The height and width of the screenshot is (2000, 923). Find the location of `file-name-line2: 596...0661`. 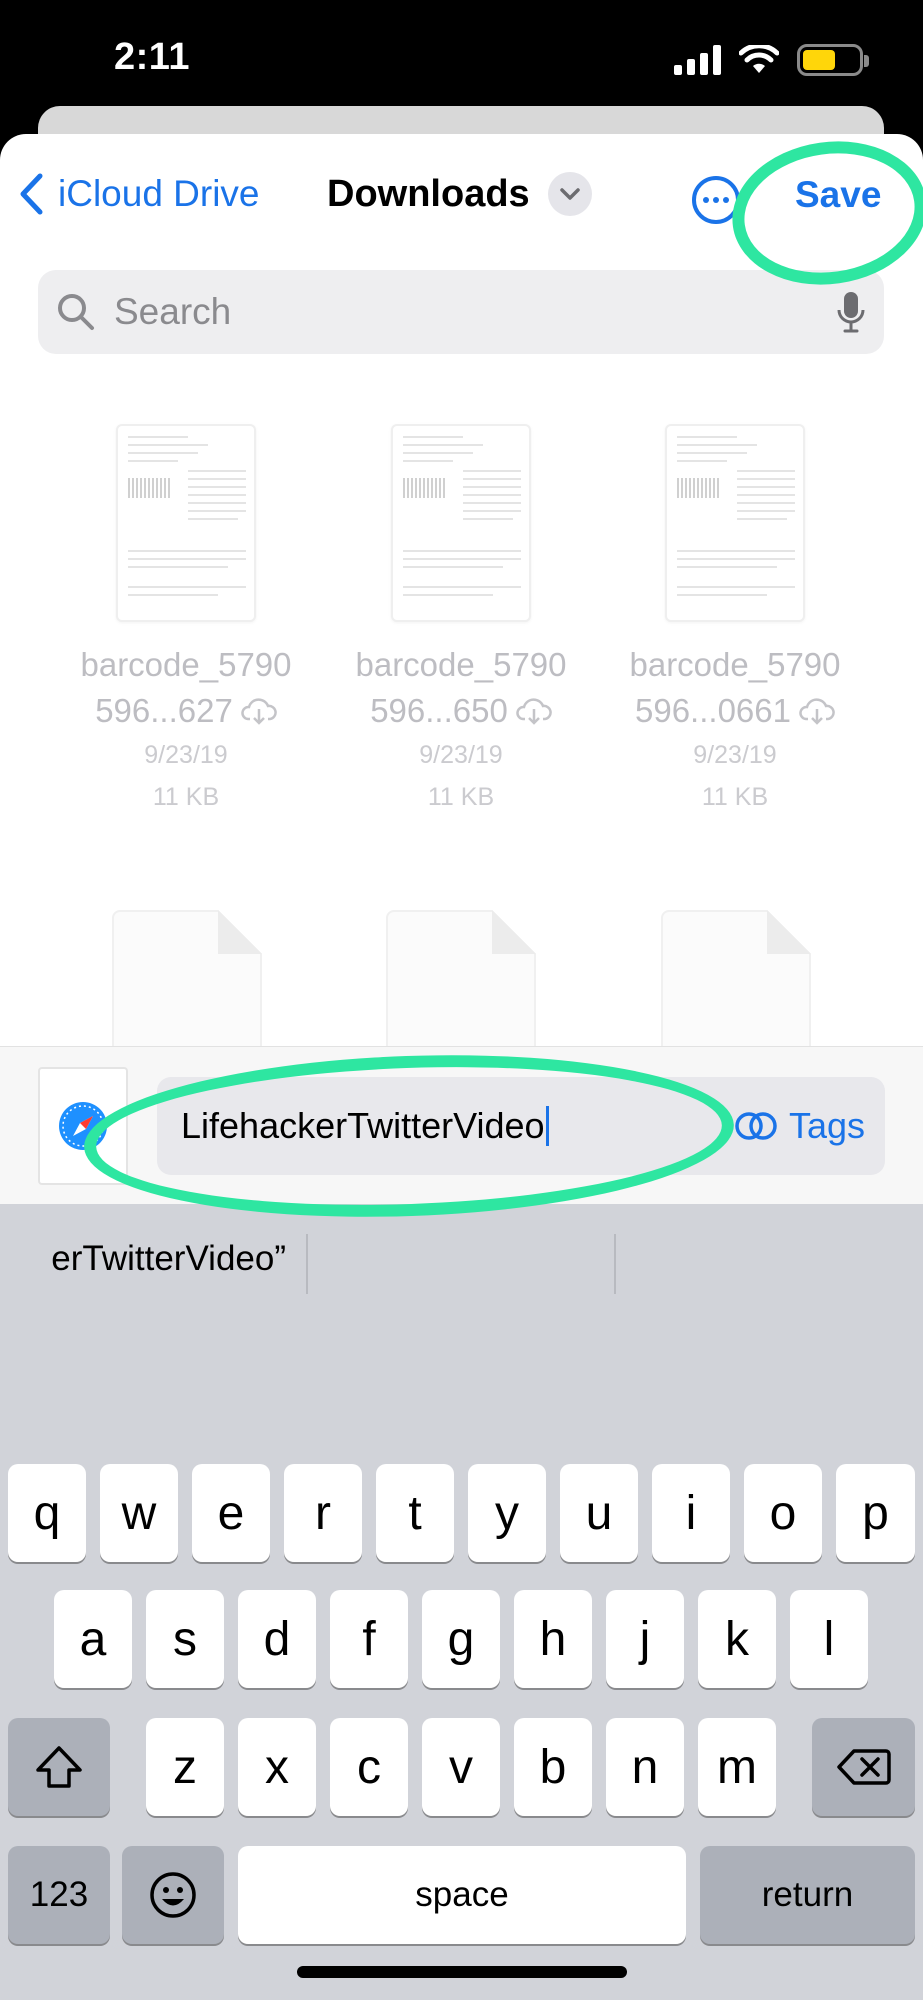

file-name-line2: 596...0661 is located at coordinates (735, 711).